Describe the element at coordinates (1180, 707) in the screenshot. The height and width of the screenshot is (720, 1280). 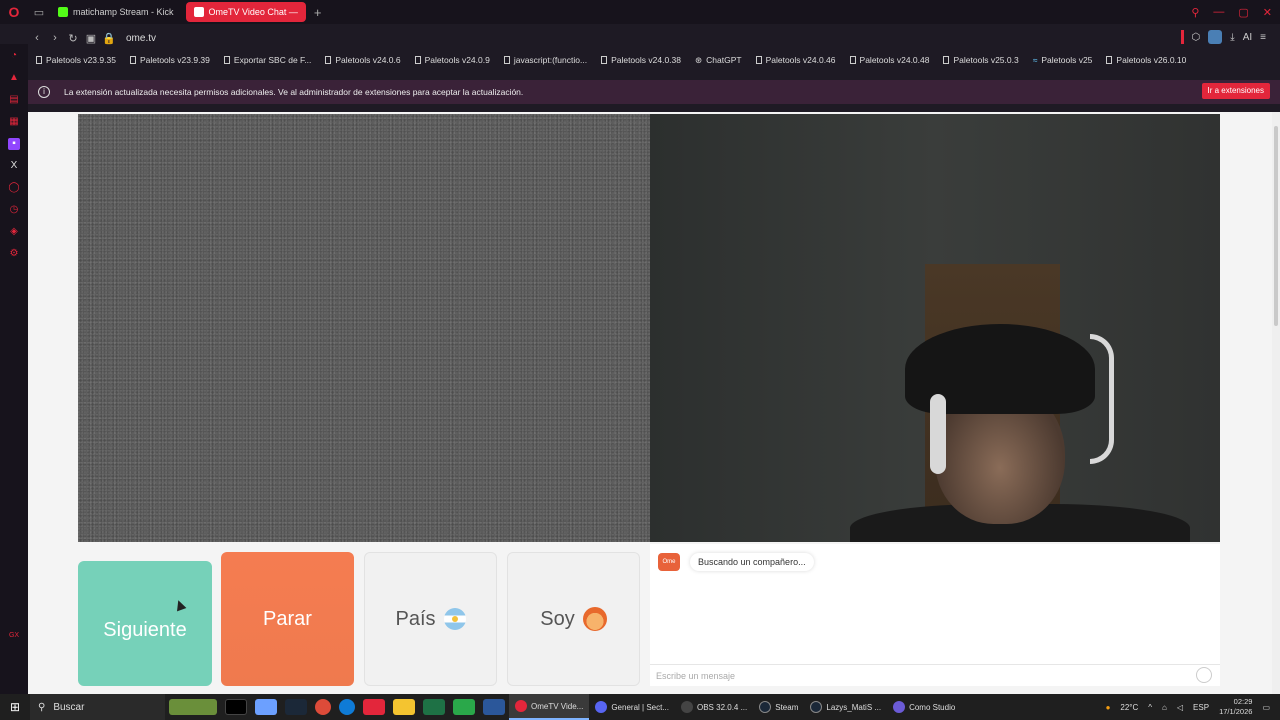
I see `volume-icon: ◁` at that location.